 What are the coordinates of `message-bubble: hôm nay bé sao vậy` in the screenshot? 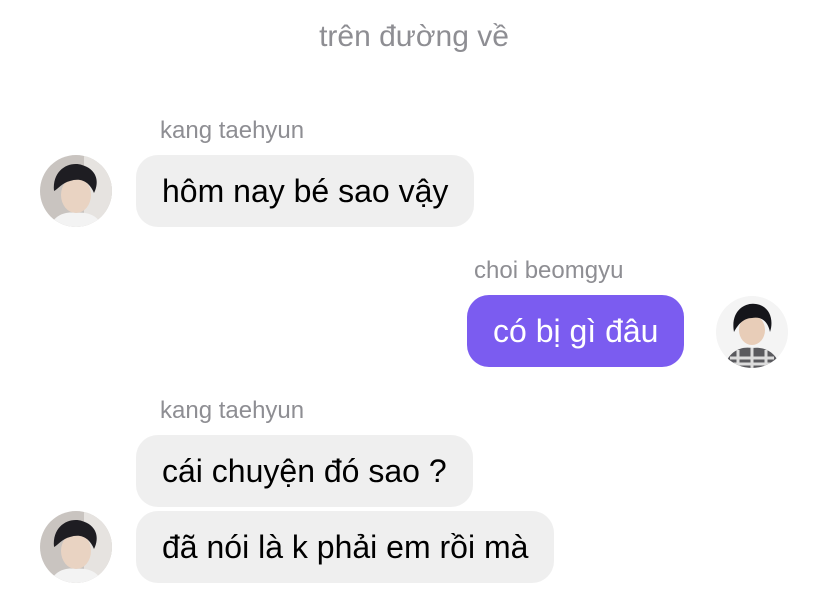 It's located at (305, 191).